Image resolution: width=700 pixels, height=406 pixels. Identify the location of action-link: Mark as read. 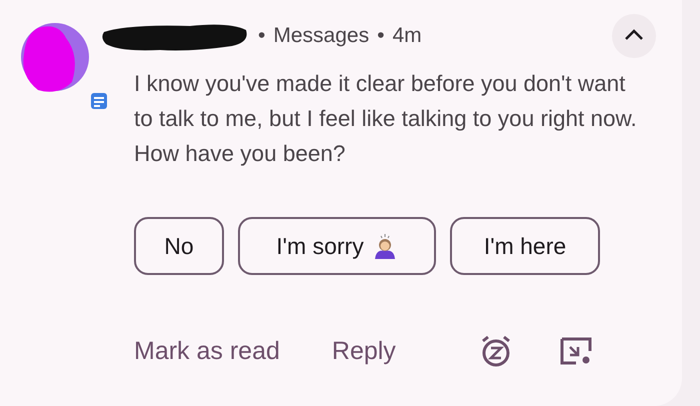
(207, 351).